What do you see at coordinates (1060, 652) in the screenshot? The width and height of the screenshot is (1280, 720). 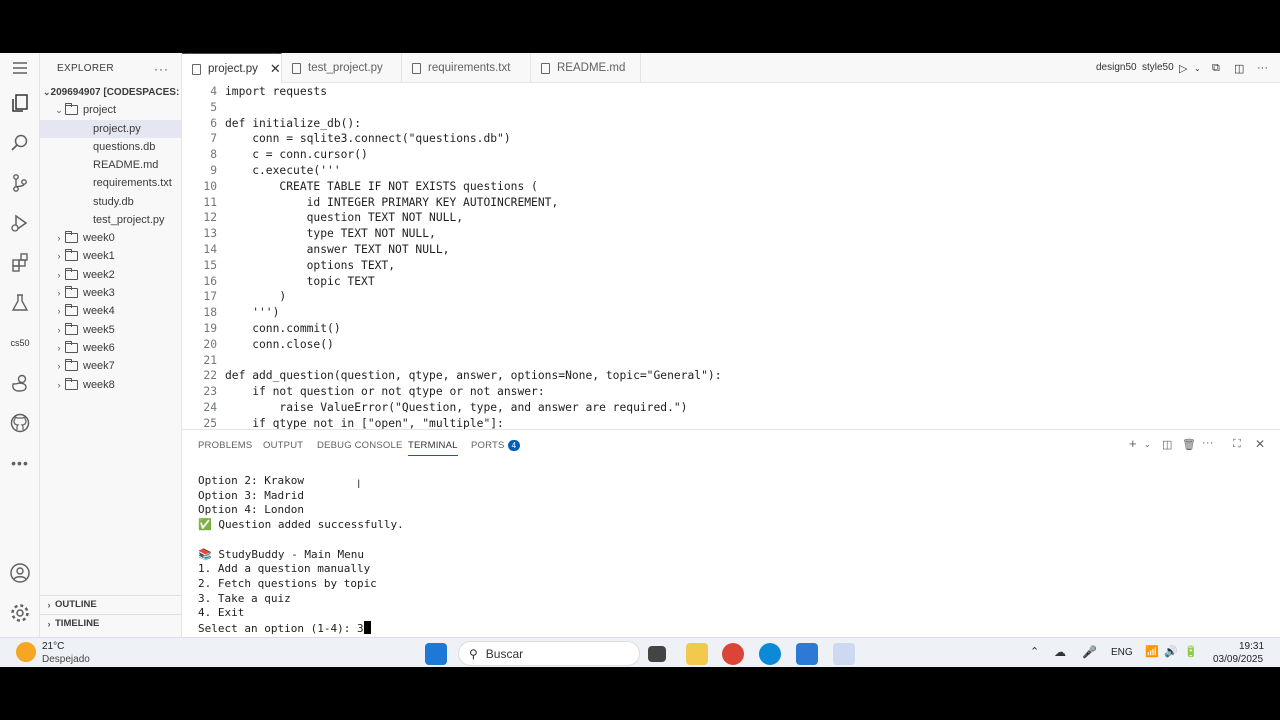 I see `onedrive-cloud-icon: ☁` at bounding box center [1060, 652].